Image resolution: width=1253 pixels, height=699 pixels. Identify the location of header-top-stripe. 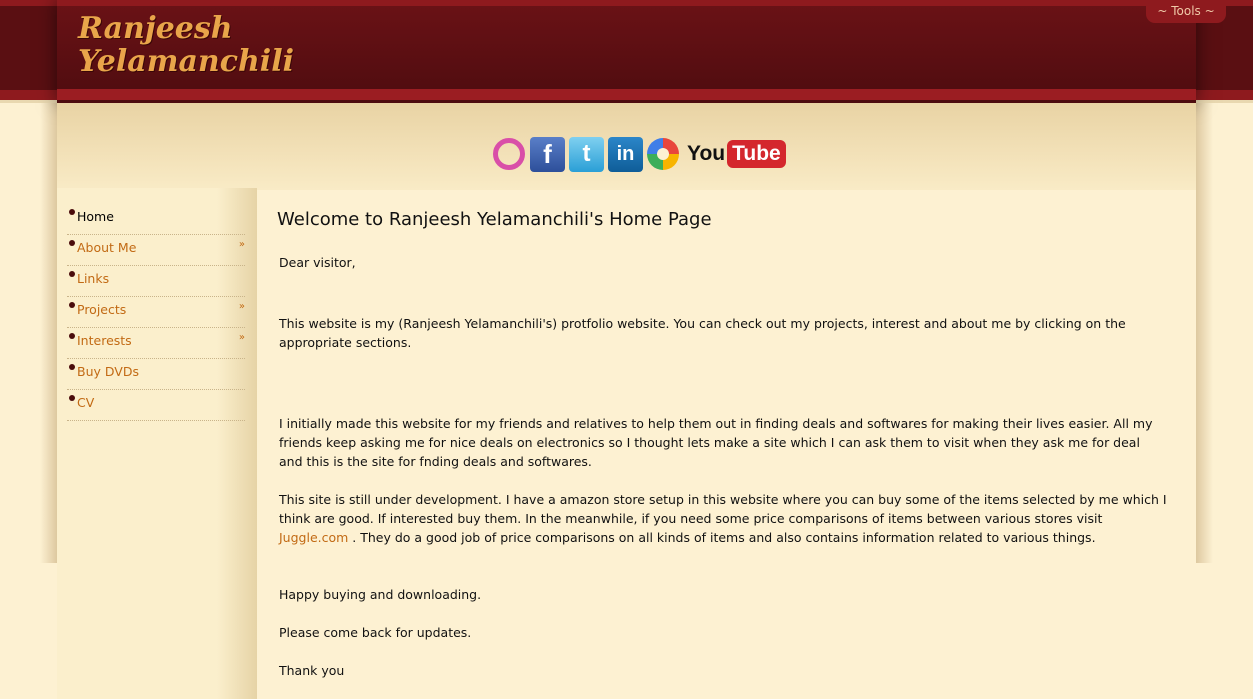
(626, 3).